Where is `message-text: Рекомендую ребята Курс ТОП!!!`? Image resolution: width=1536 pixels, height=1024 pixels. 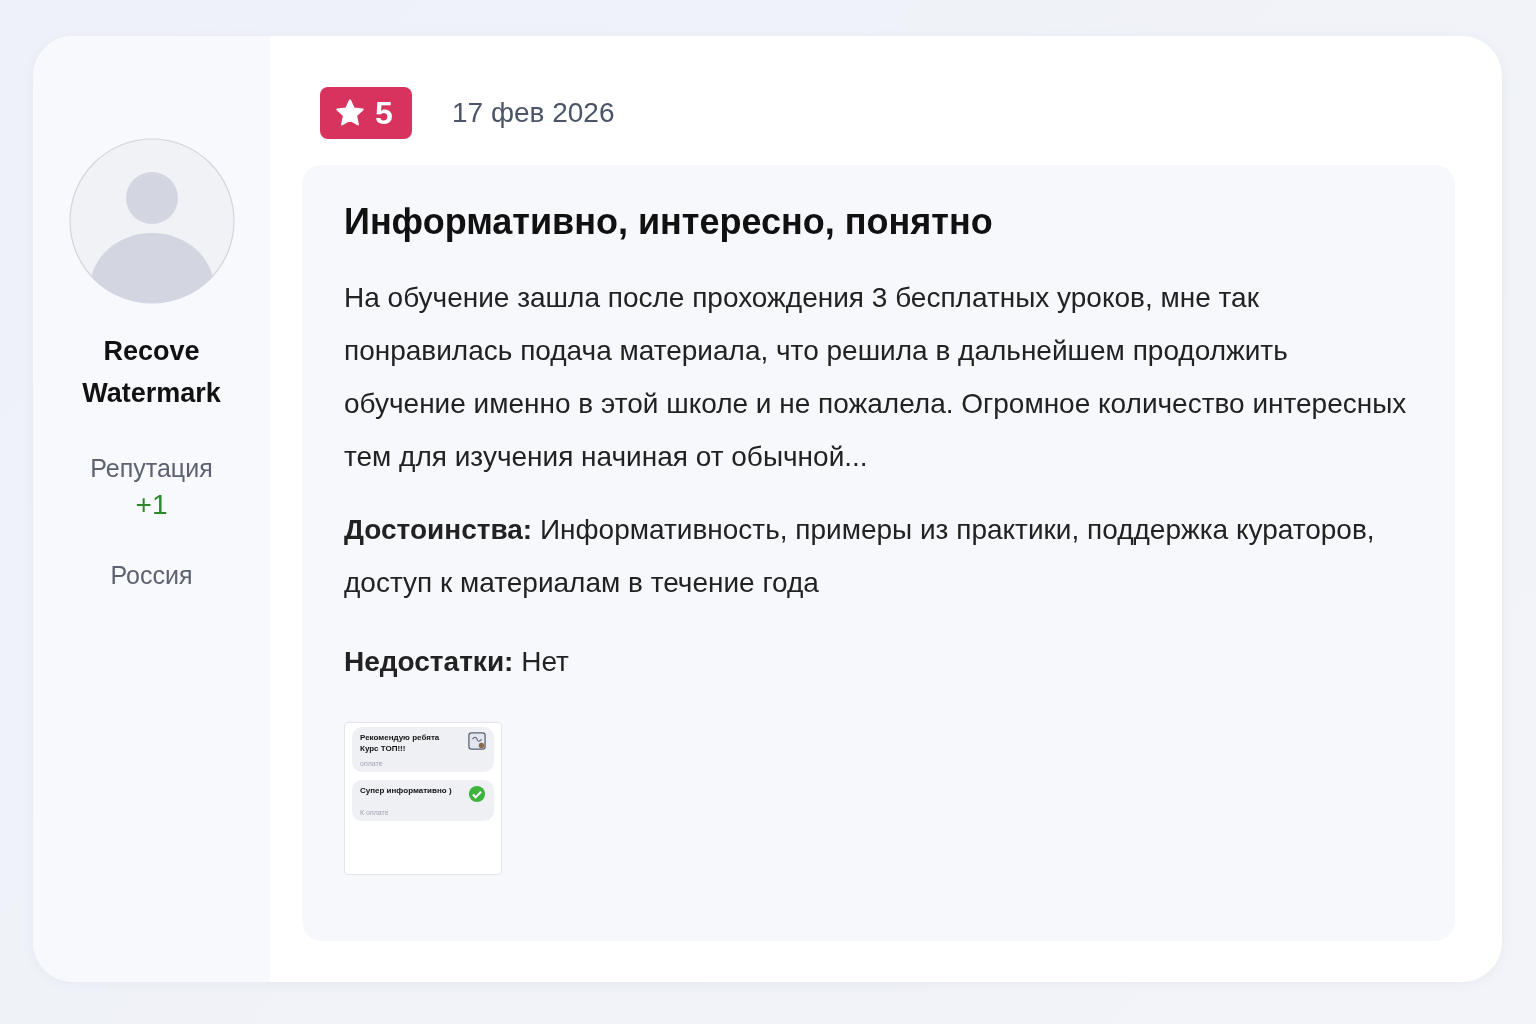 message-text: Рекомендую ребята Курс ТОП!!! is located at coordinates (400, 743).